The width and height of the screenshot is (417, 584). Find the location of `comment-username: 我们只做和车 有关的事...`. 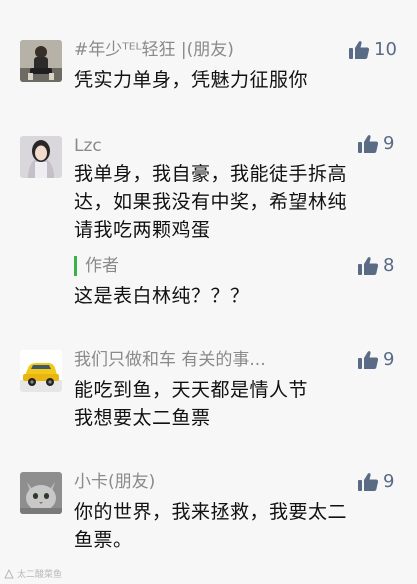

comment-username: 我们只做和车 有关的事... is located at coordinates (170, 360).